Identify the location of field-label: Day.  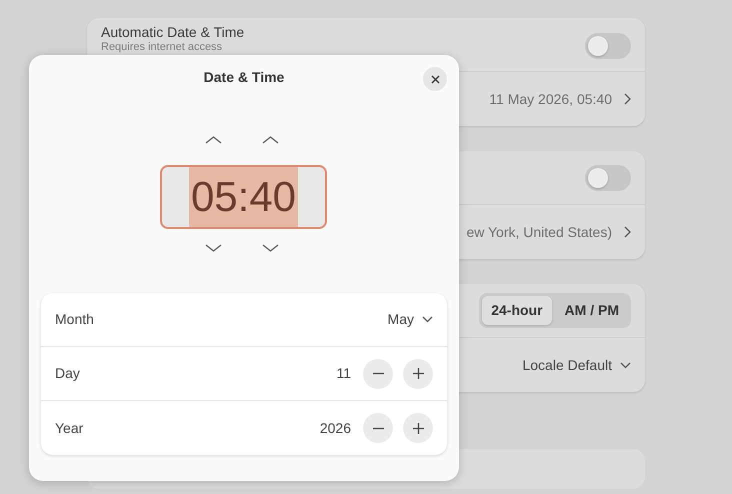
(67, 373).